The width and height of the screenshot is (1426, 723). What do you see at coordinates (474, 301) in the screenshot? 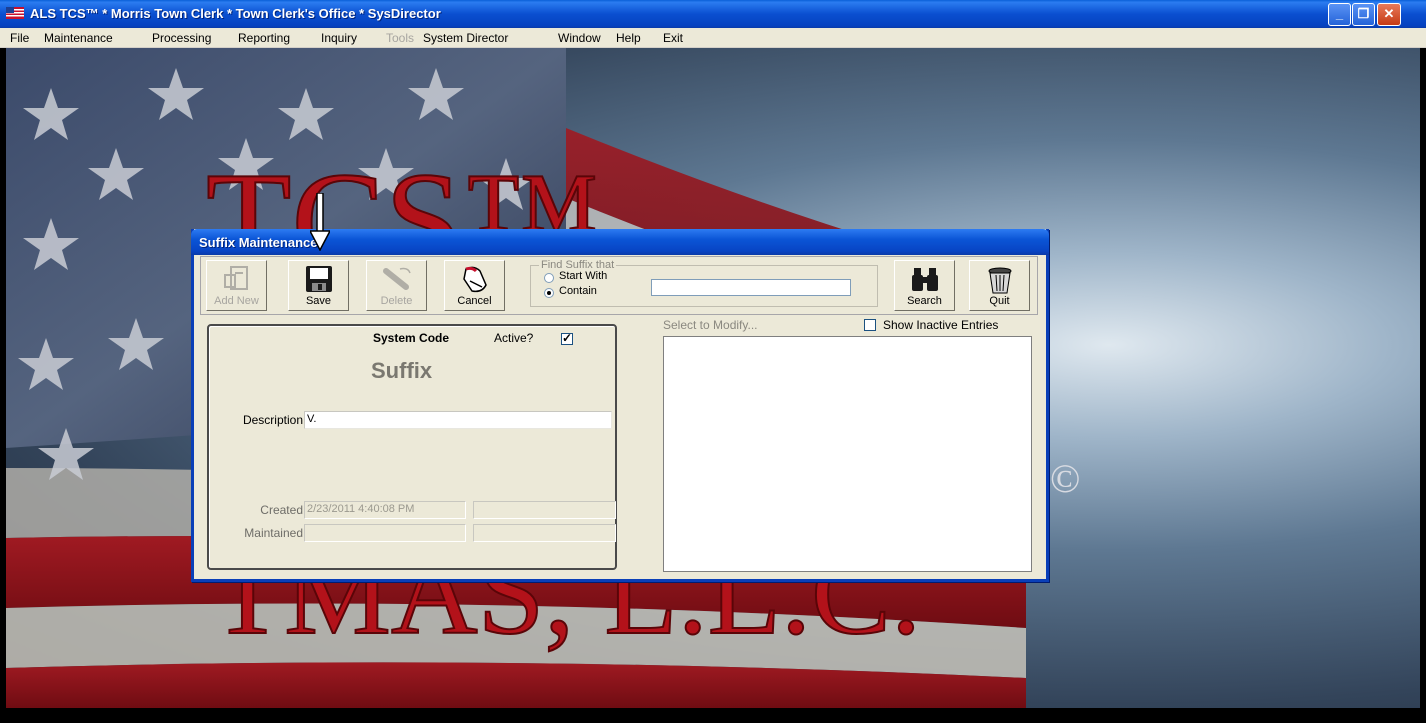
I see `cancel-label: Cancel` at bounding box center [474, 301].